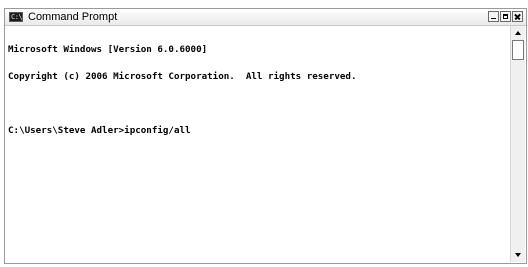  I want to click on close-button, so click(517, 16).